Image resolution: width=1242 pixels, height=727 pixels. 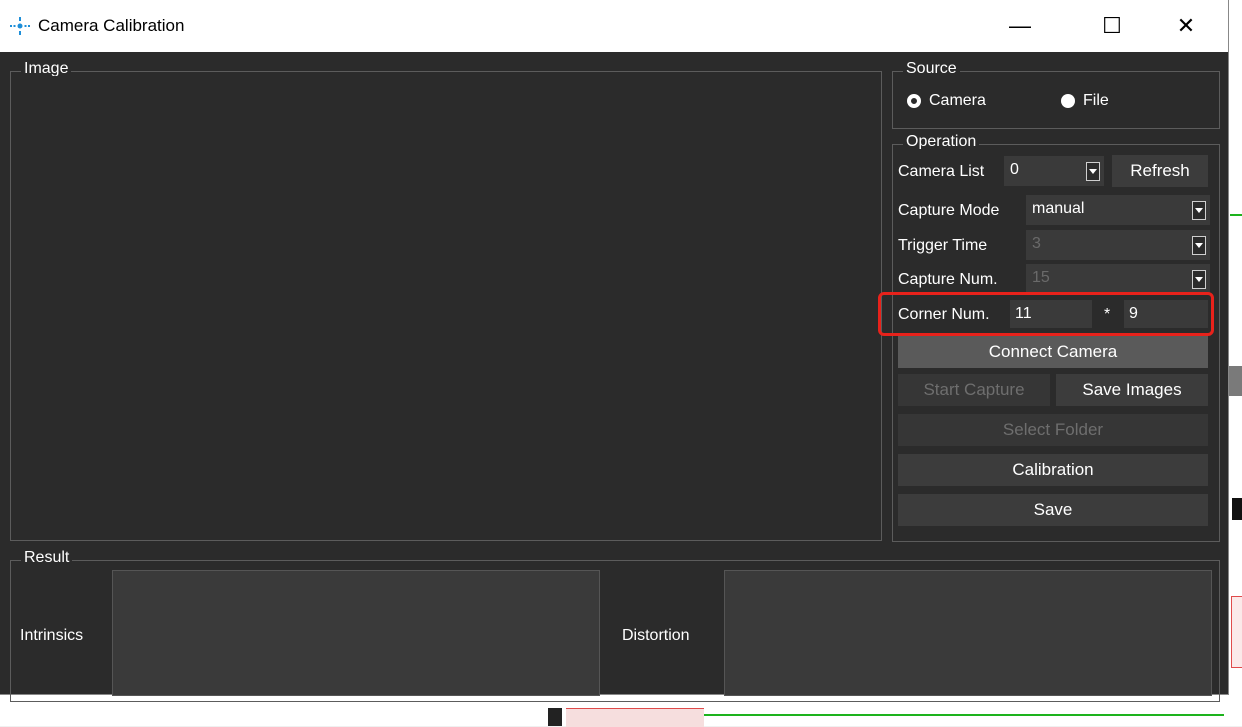 What do you see at coordinates (948, 279) in the screenshot?
I see `capture-num-label: Capture Num.` at bounding box center [948, 279].